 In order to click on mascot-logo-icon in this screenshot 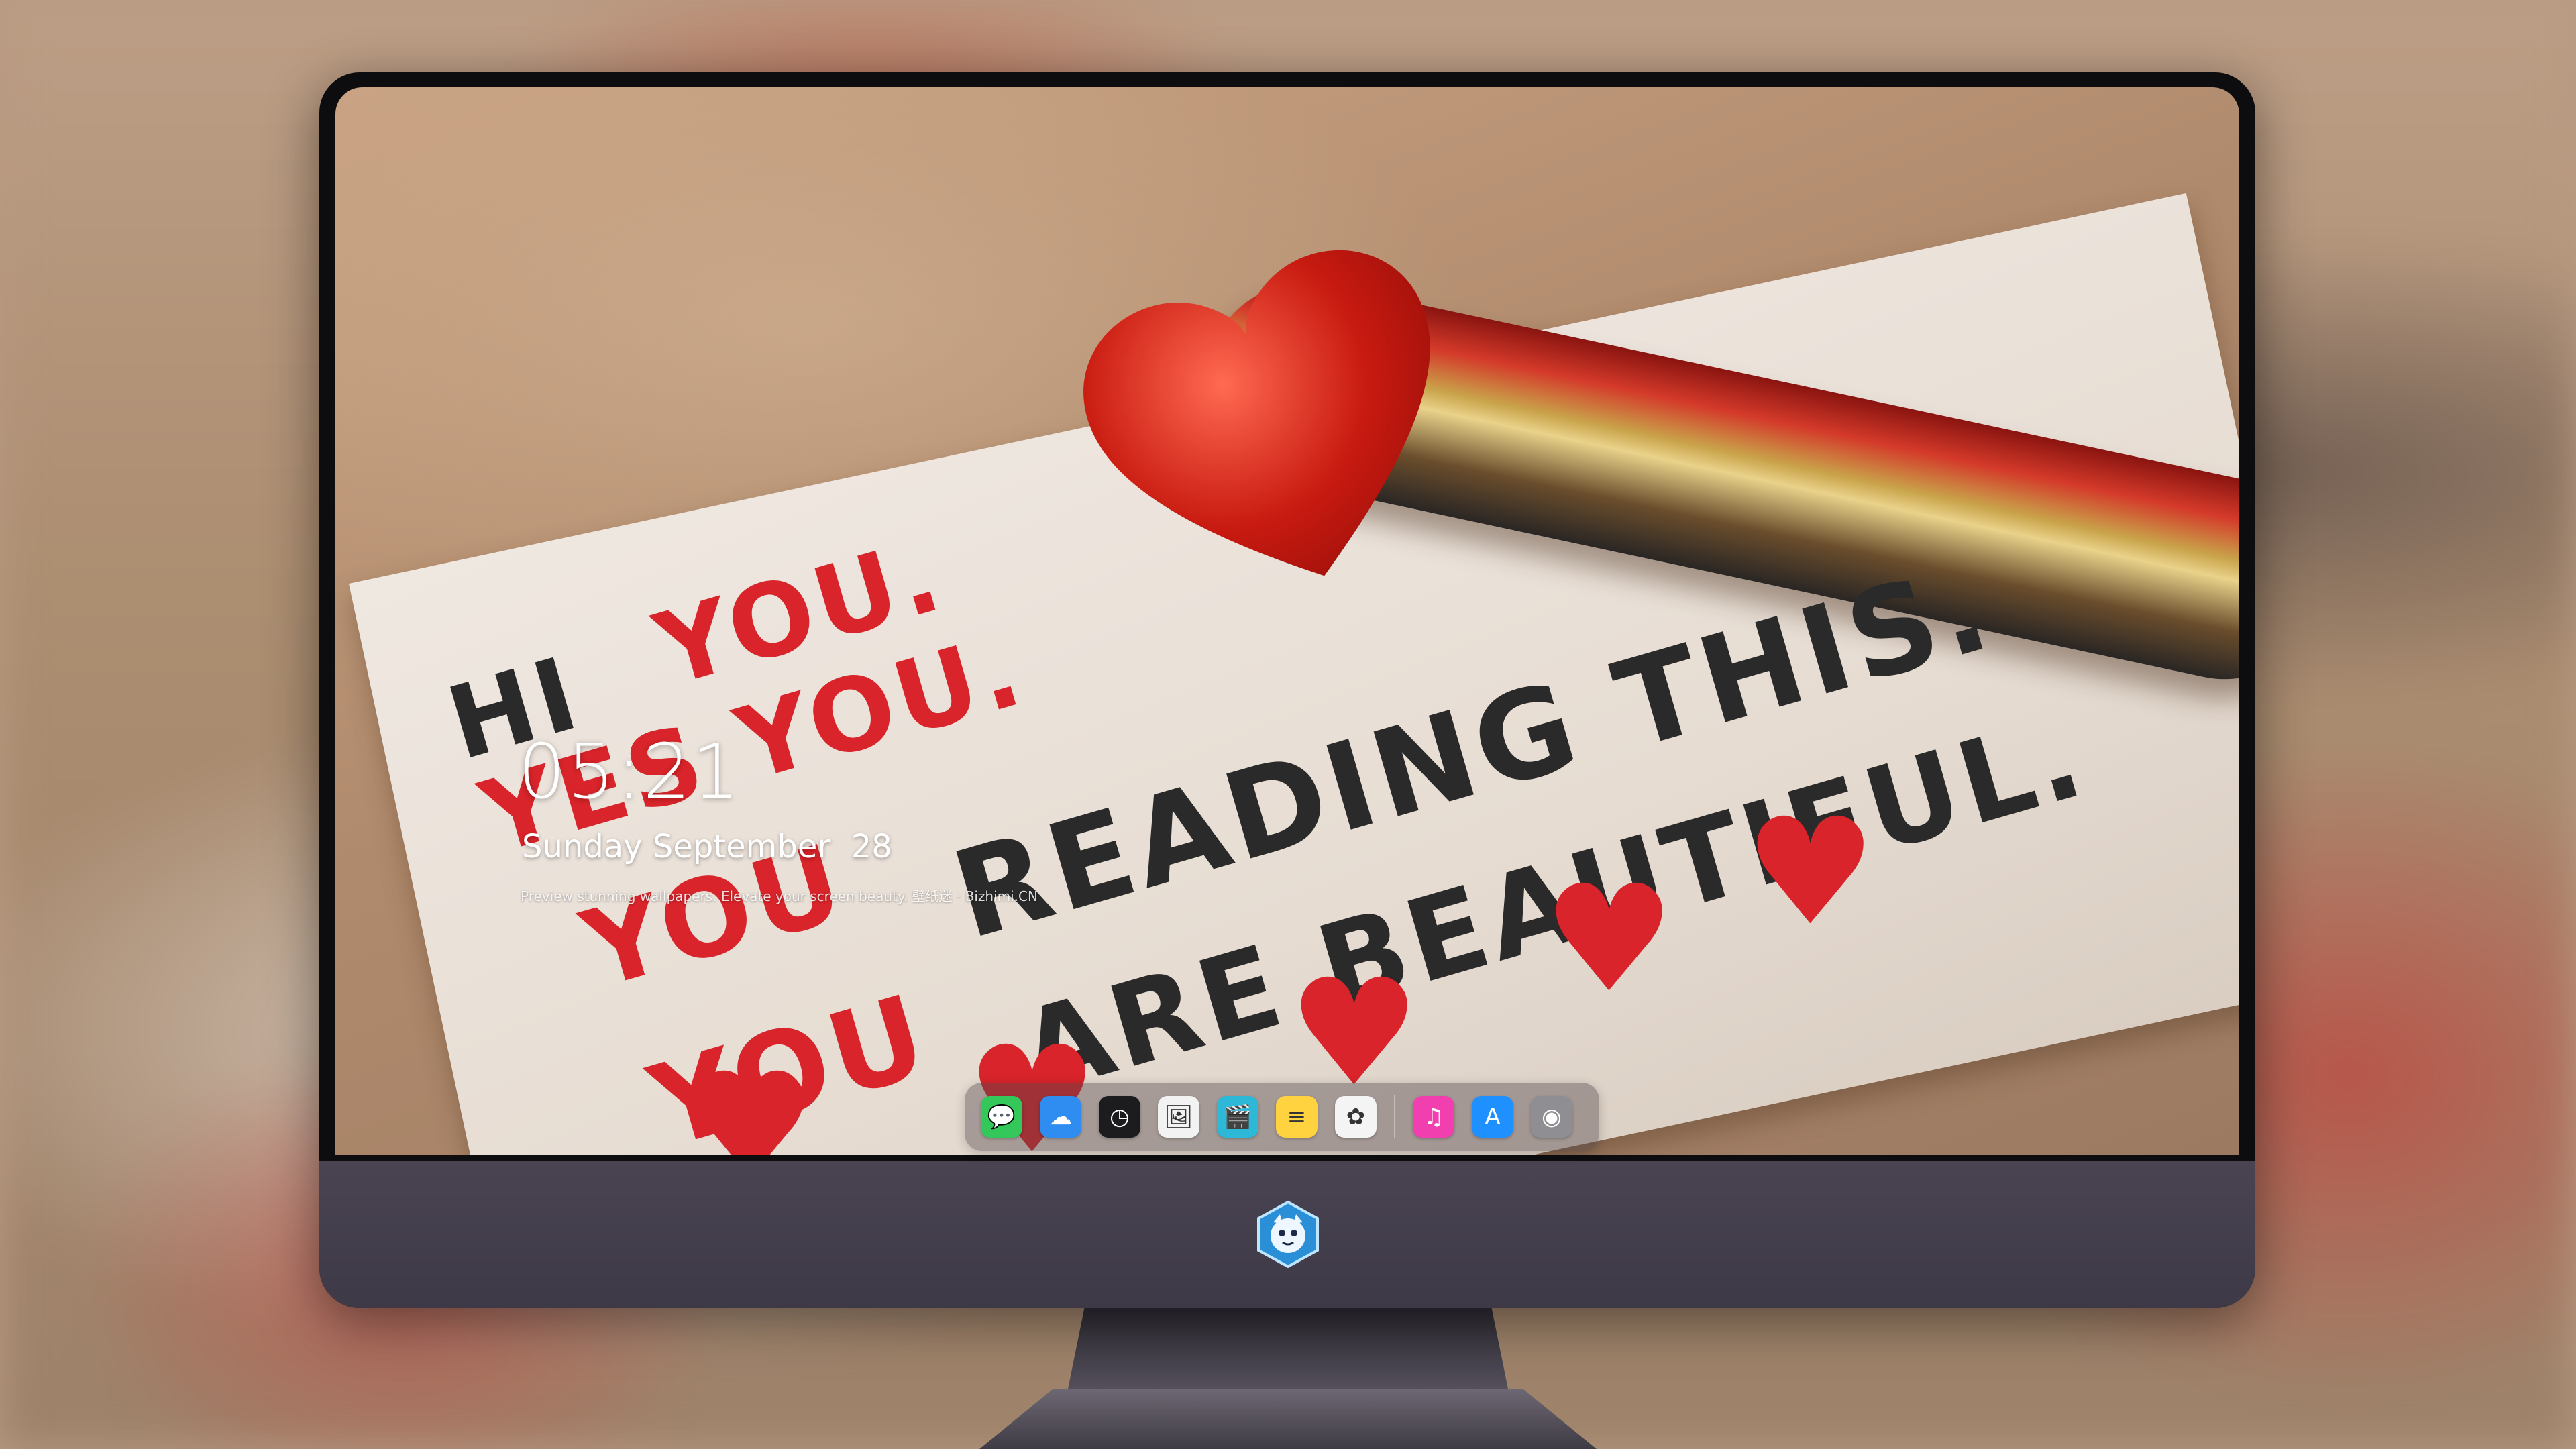, I will do `click(1288, 1234)`.